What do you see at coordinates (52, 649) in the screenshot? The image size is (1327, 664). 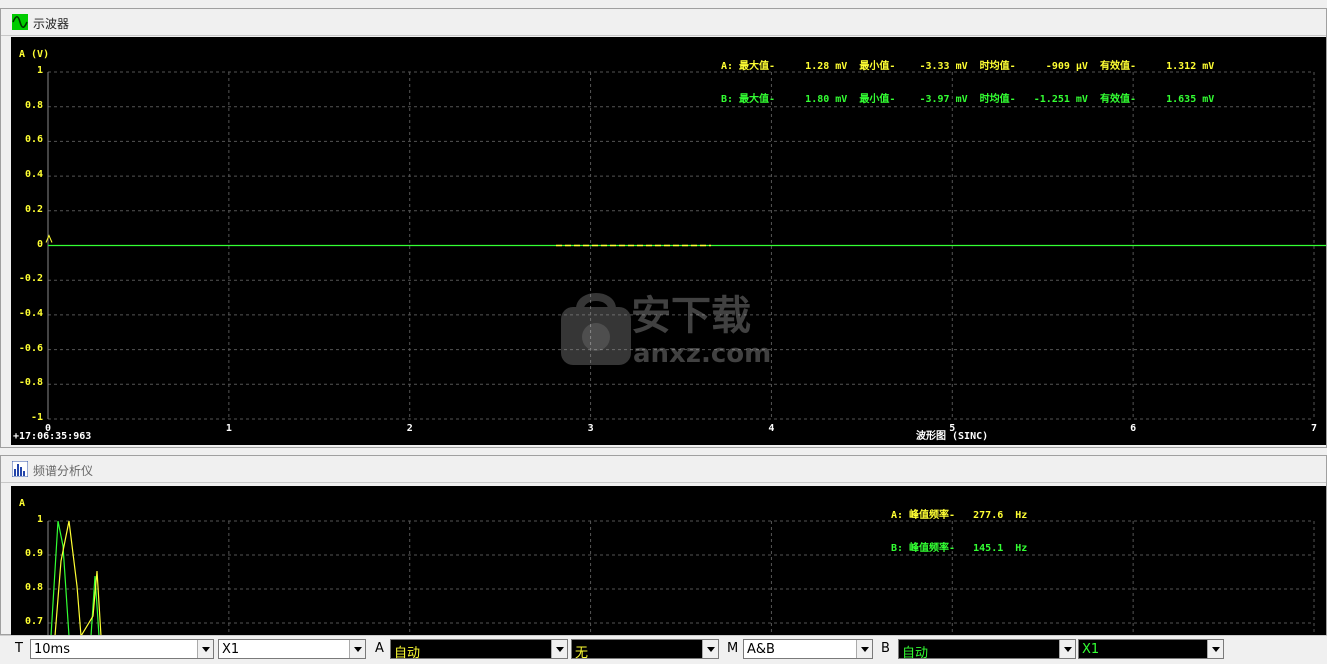 I see `timebase-value: 10ms` at bounding box center [52, 649].